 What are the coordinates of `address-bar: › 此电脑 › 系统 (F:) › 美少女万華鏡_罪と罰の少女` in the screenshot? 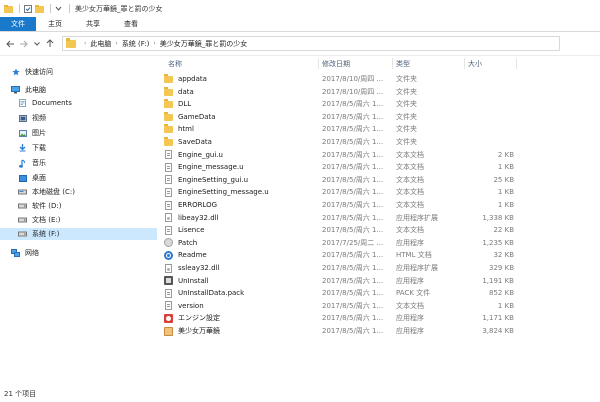 It's located at (300, 44).